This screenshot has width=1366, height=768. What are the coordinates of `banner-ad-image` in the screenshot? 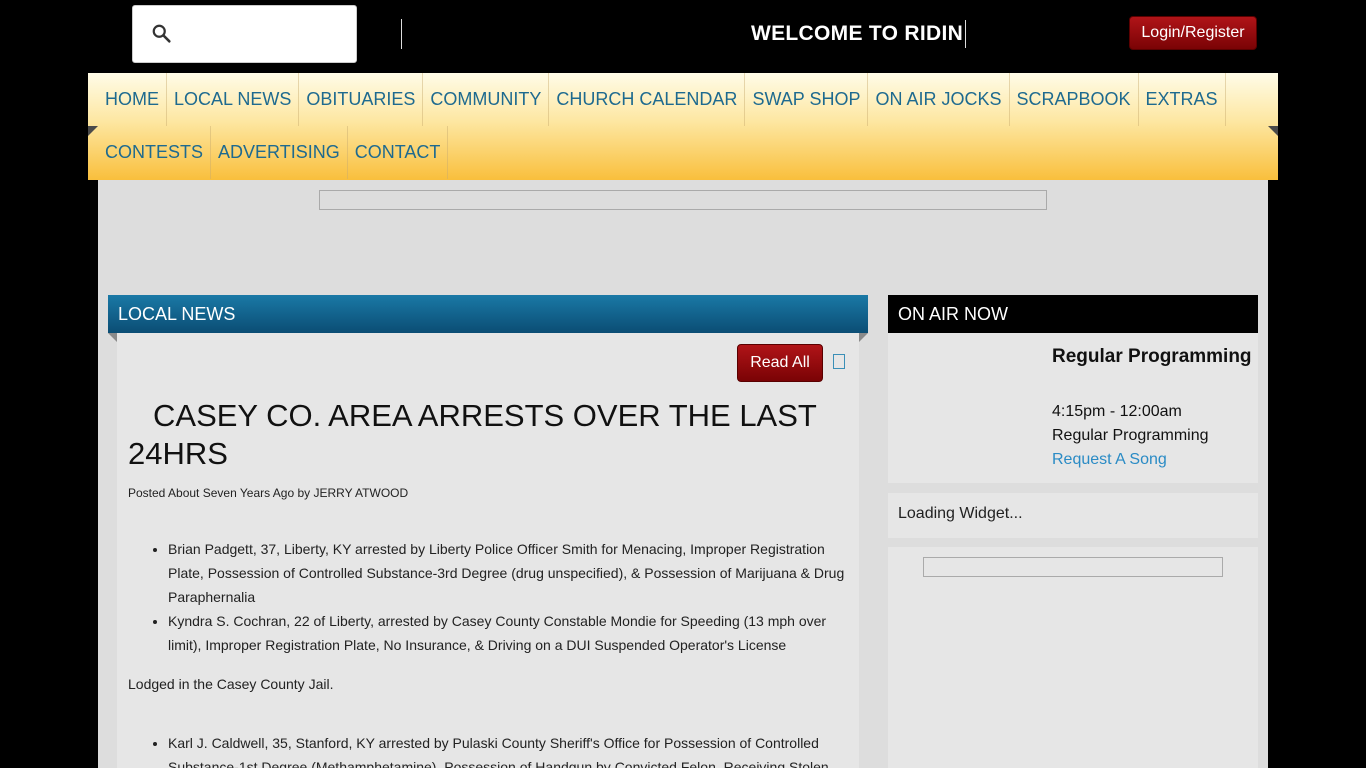 It's located at (683, 200).